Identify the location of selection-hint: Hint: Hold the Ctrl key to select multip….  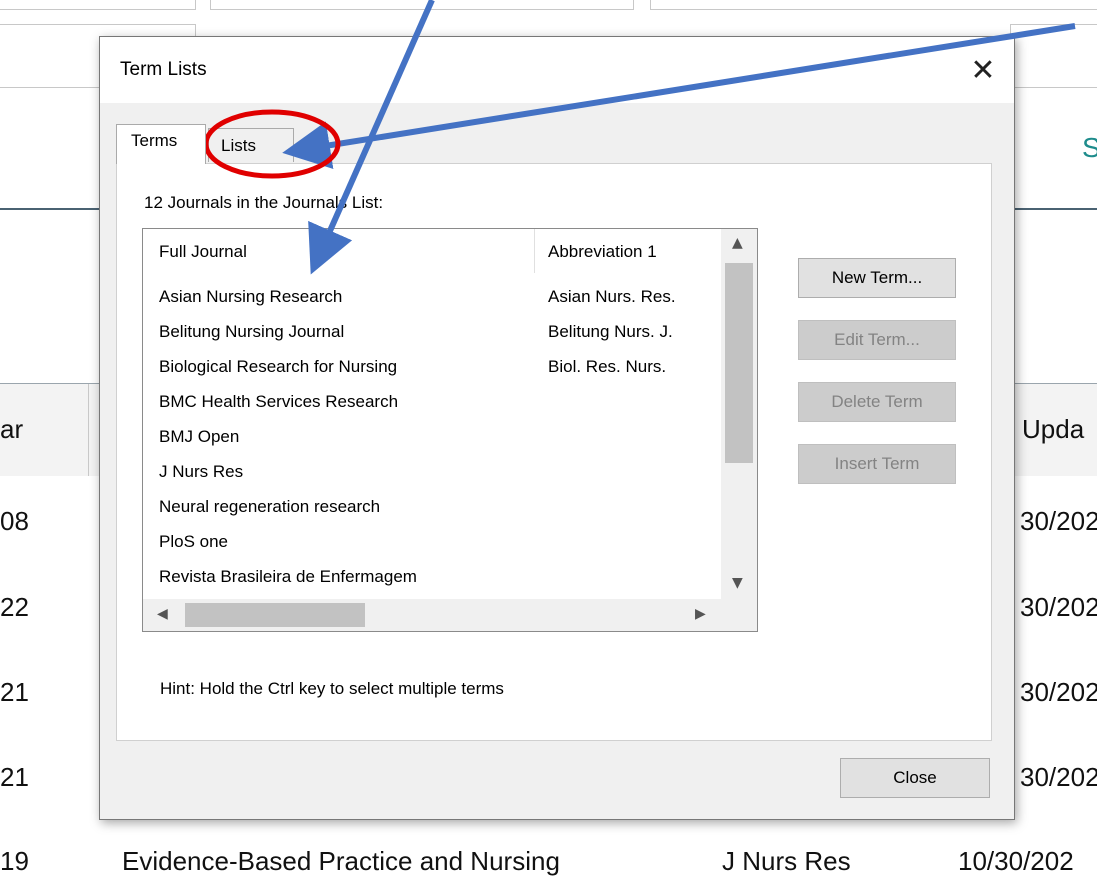
(332, 688).